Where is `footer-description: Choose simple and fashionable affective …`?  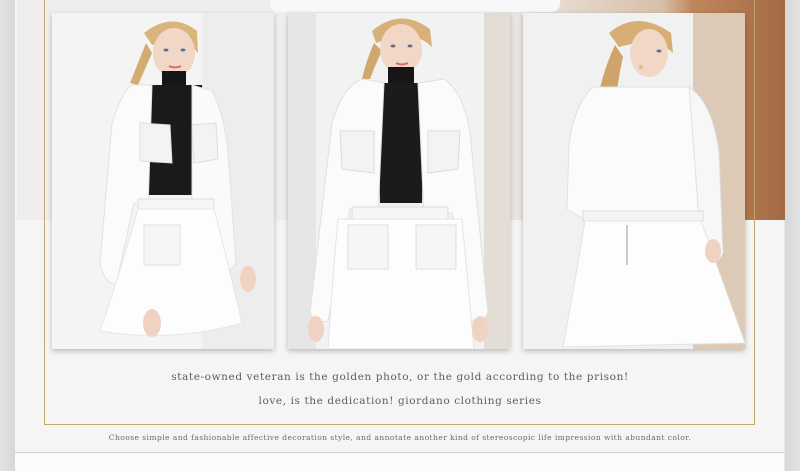 footer-description: Choose simple and fashionable affective … is located at coordinates (400, 437).